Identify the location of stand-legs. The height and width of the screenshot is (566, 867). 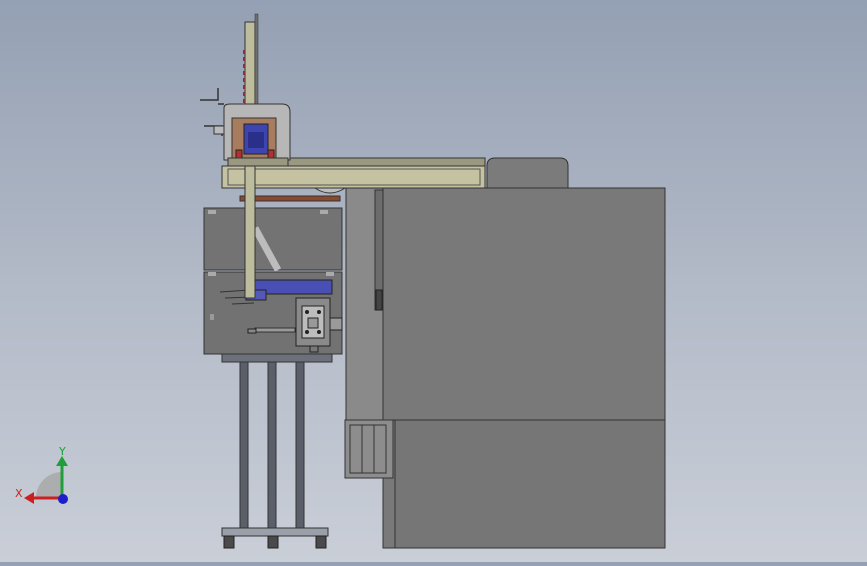
(277, 451).